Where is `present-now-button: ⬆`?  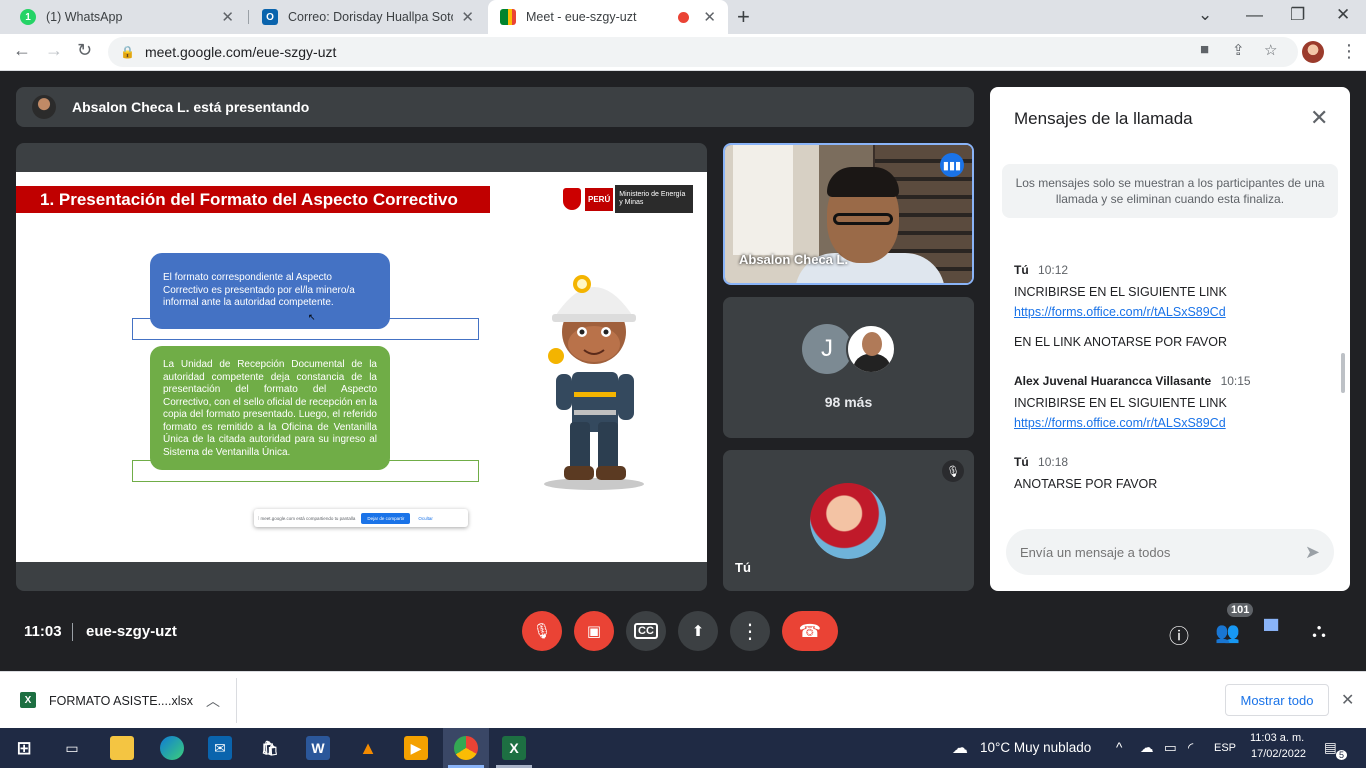
present-now-button: ⬆ is located at coordinates (698, 631).